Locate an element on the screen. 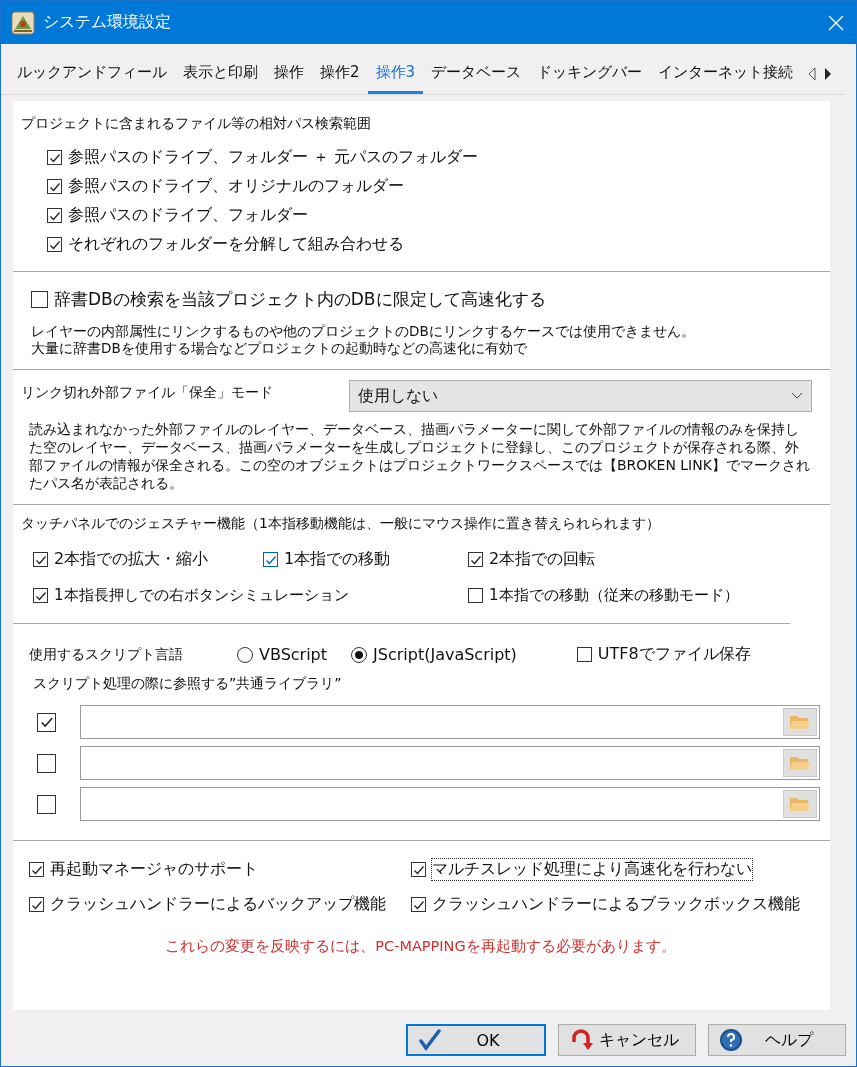 The width and height of the screenshot is (857, 1067). tab: ドッキングバー is located at coordinates (590, 74).